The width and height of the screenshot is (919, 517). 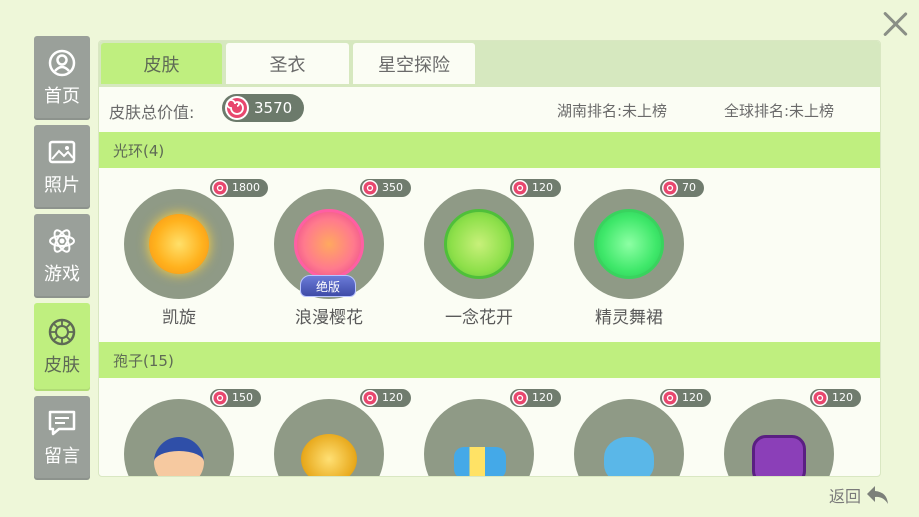 What do you see at coordinates (329, 318) in the screenshot?
I see `skin-name: 浪漫樱花` at bounding box center [329, 318].